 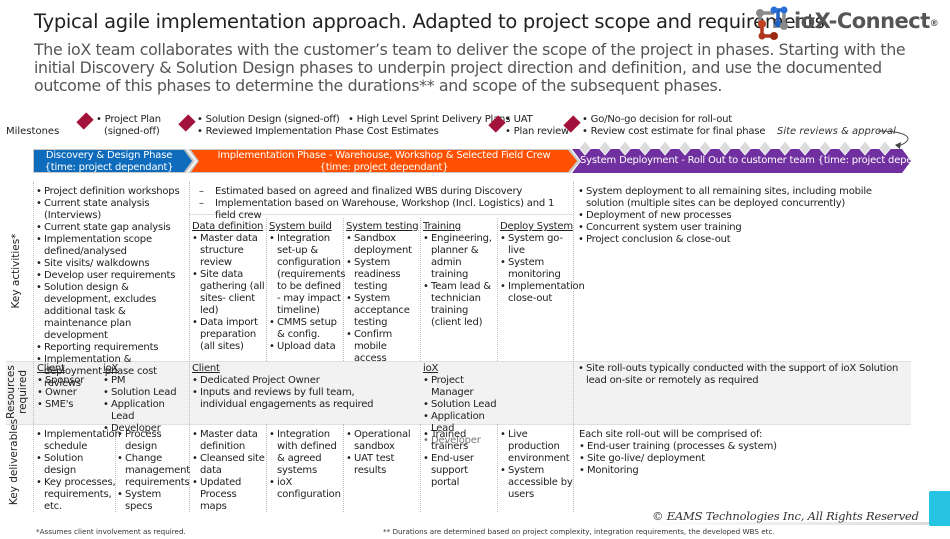 What do you see at coordinates (70, 405) in the screenshot?
I see `list-item: SME's` at bounding box center [70, 405].